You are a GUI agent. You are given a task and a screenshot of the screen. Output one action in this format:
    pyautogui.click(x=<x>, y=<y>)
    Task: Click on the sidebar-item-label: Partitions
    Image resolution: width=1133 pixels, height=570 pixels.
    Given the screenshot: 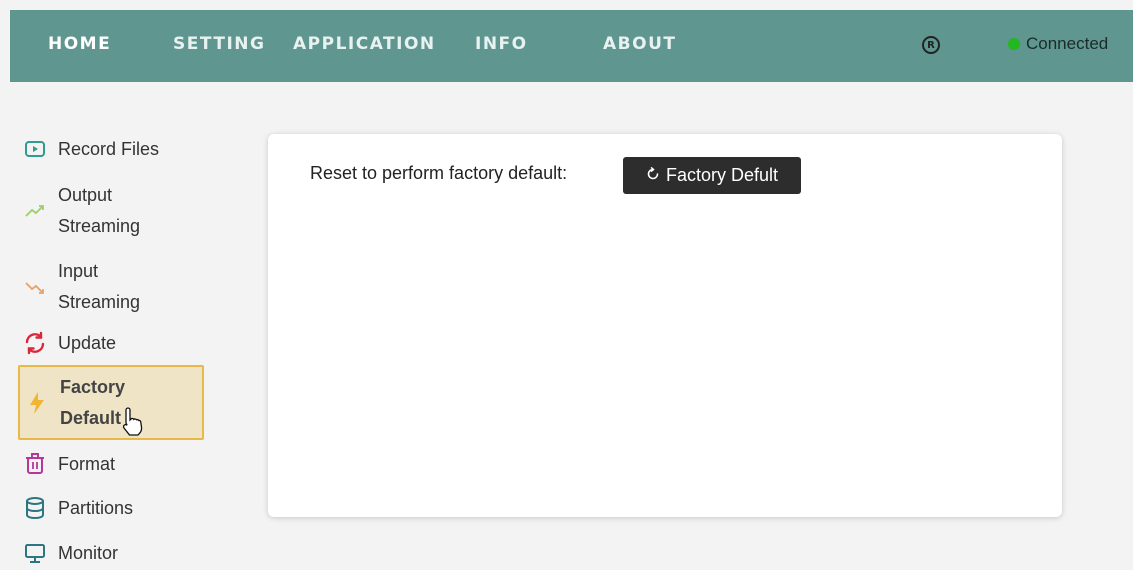 What is the action you would take?
    pyautogui.click(x=96, y=507)
    